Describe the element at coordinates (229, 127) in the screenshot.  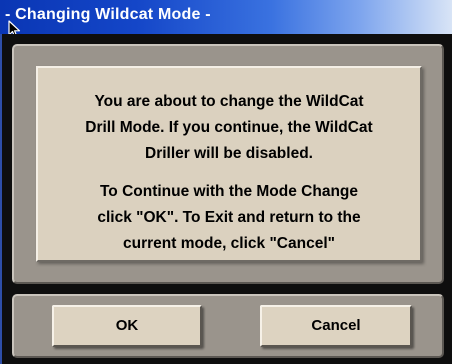
I see `message-line: Drill Mode. If you continue, the WildCat` at that location.